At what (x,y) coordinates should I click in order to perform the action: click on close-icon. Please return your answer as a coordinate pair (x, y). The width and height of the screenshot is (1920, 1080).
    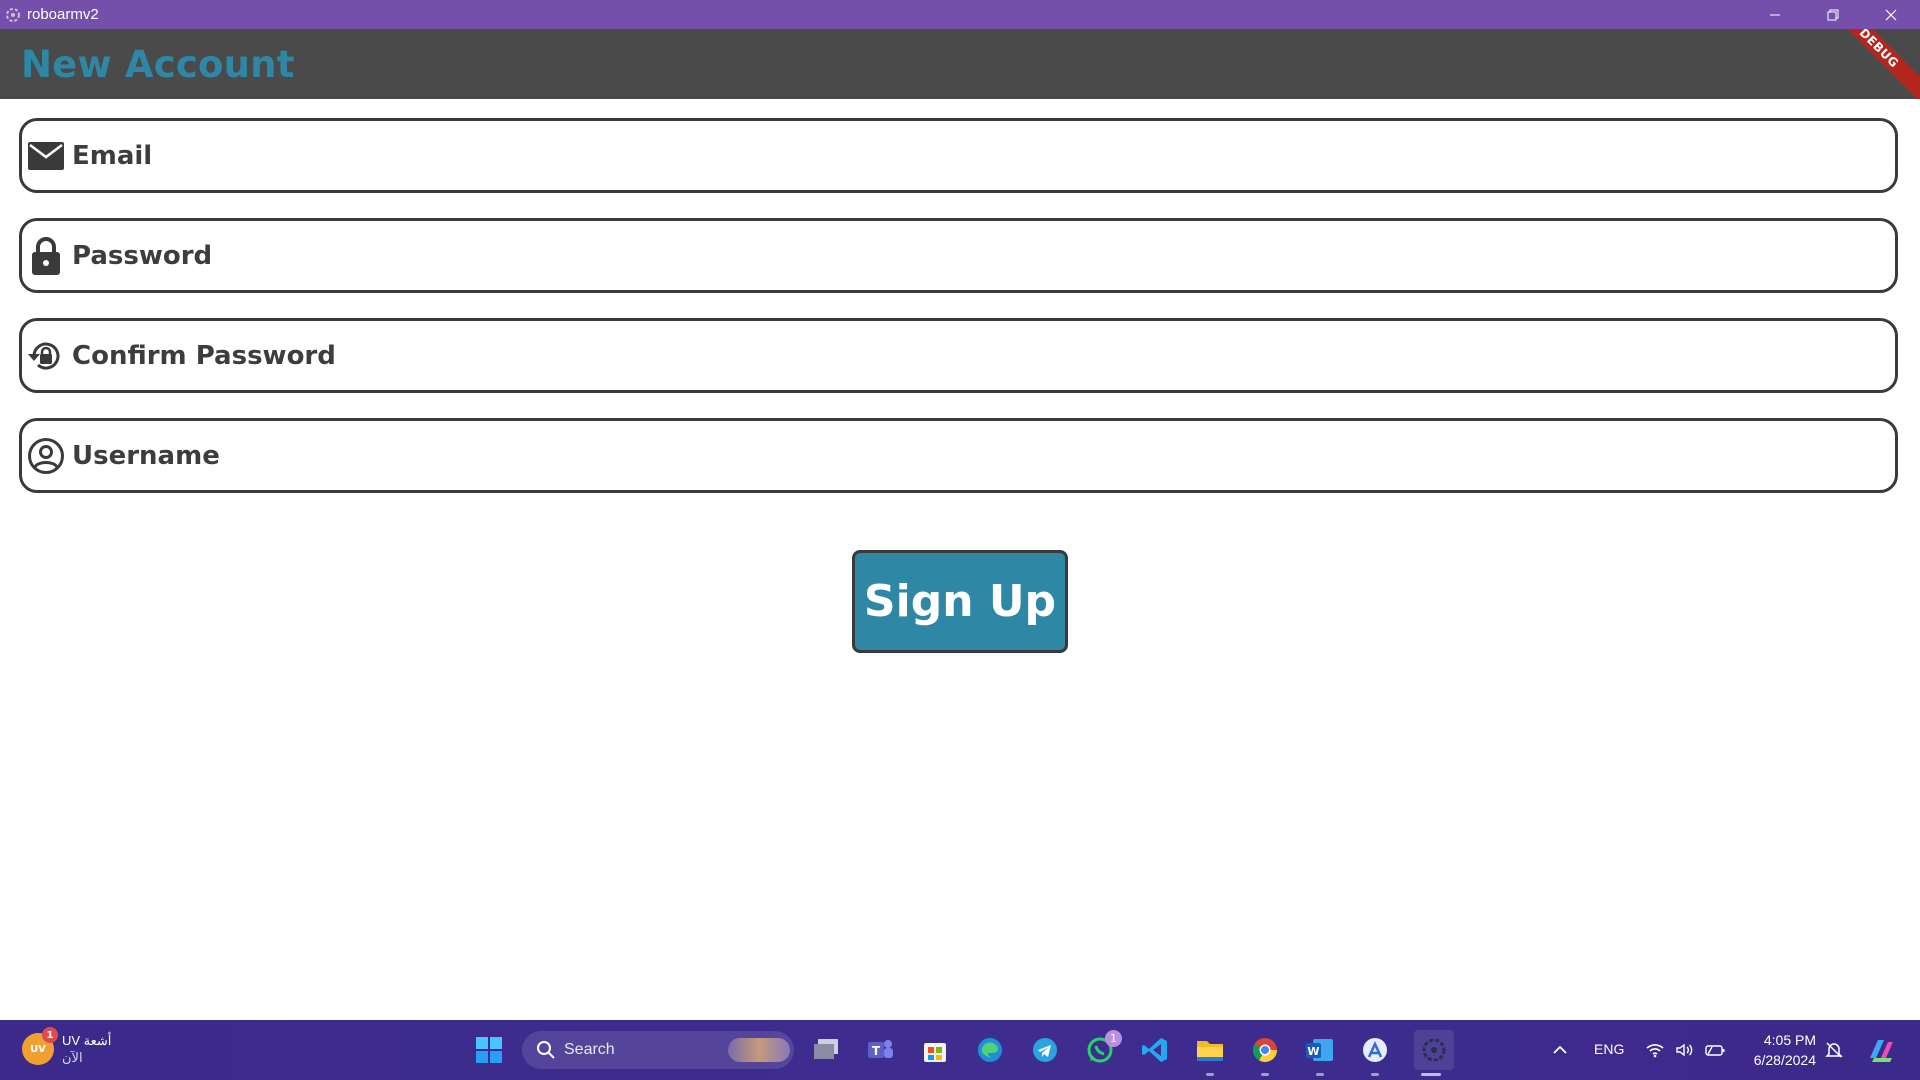
    Looking at the image, I should click on (1891, 14).